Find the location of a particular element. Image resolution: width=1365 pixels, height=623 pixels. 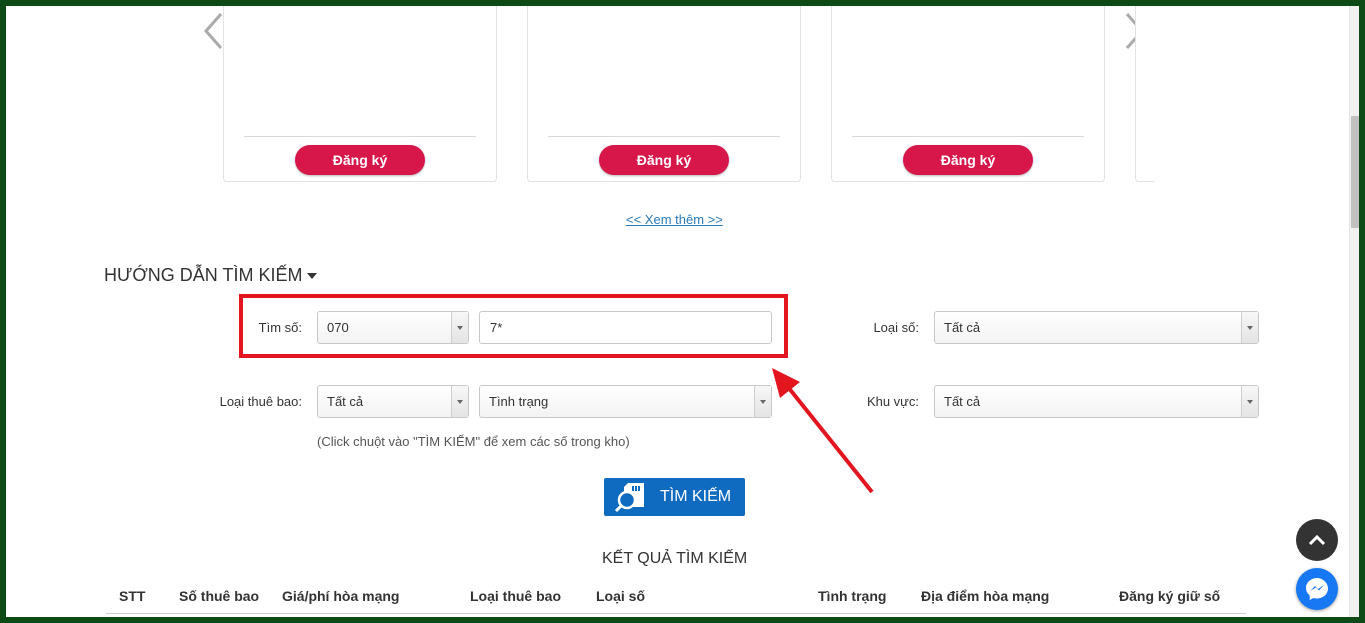

column-header: Đăng ký giữ số is located at coordinates (1170, 596).